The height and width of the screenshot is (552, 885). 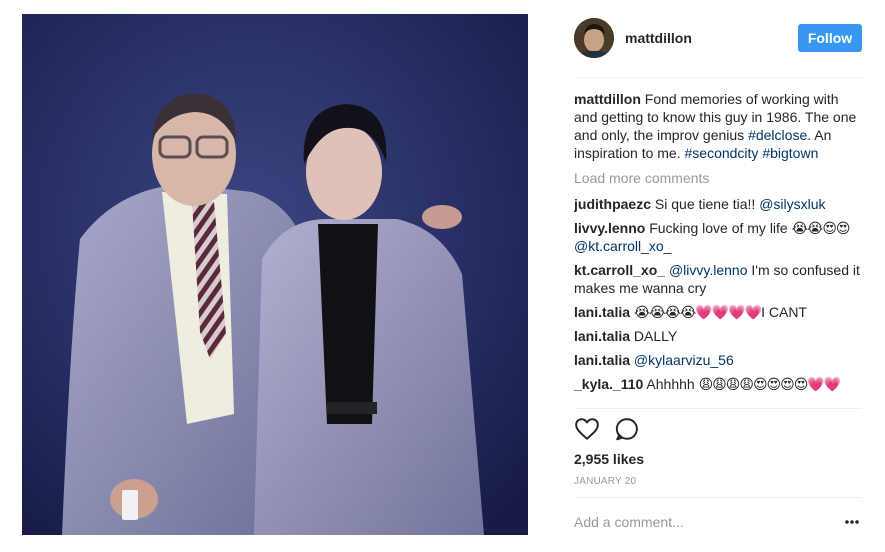 I want to click on mention-link: @livvy.lenno, so click(x=708, y=270).